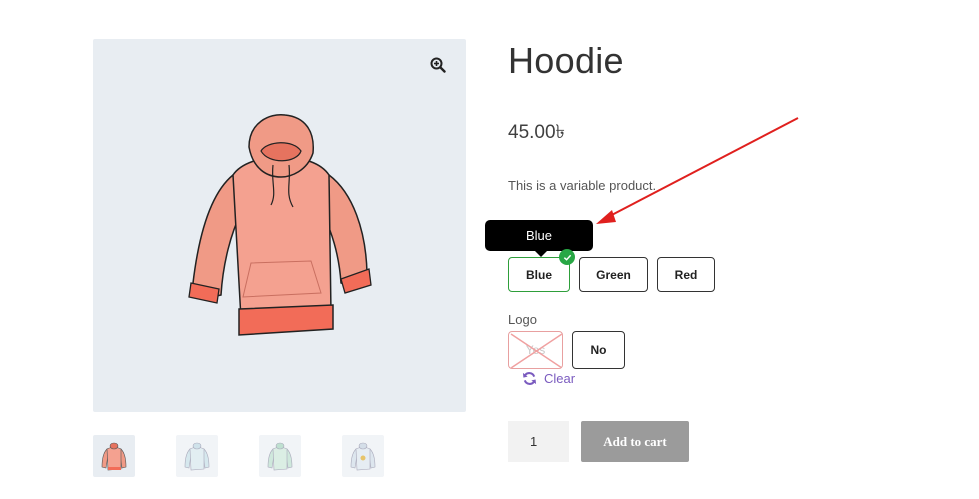  What do you see at coordinates (635, 441) in the screenshot?
I see `add-to-cart-button: Add to cart` at bounding box center [635, 441].